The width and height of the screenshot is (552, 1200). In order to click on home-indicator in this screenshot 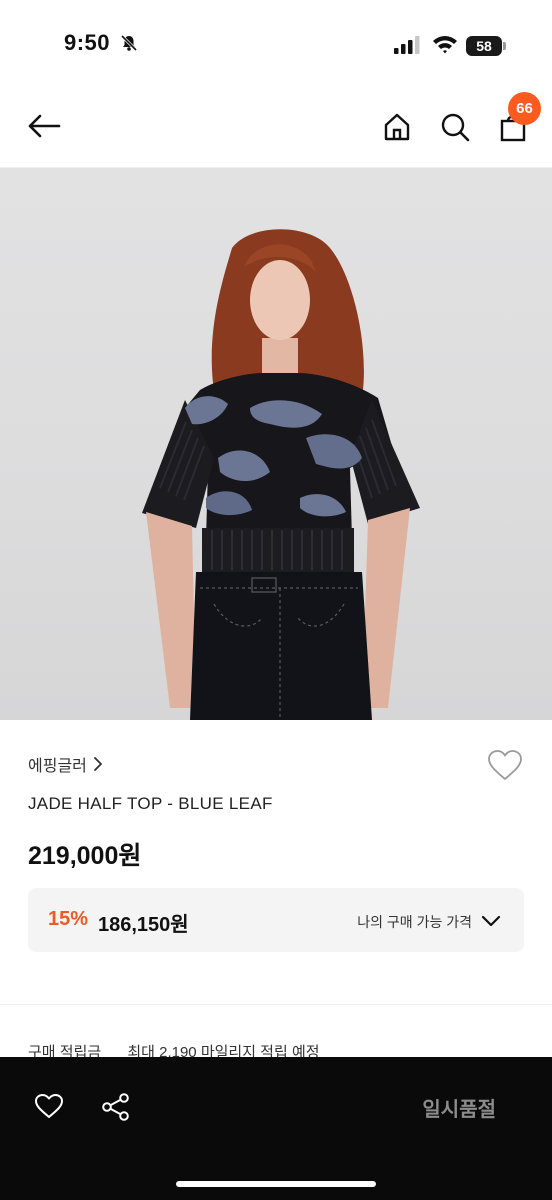, I will do `click(276, 1184)`.